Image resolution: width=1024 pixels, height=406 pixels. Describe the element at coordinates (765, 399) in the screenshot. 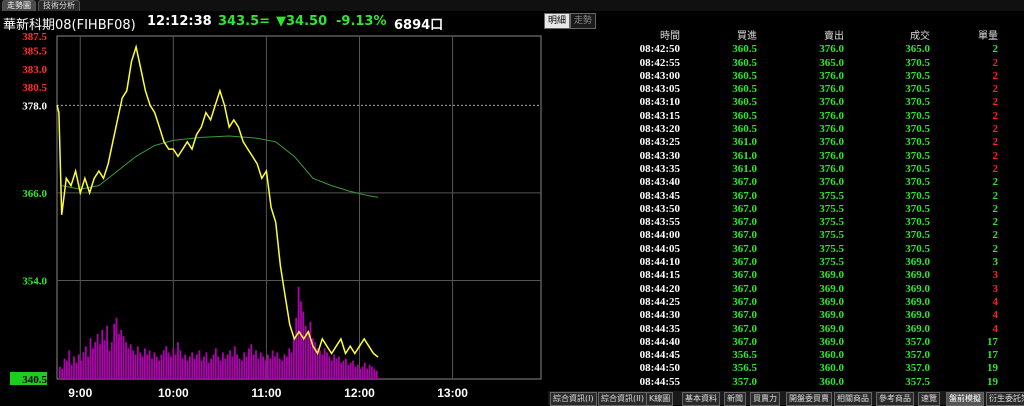

I see `bottom-tab: 買賣力` at that location.